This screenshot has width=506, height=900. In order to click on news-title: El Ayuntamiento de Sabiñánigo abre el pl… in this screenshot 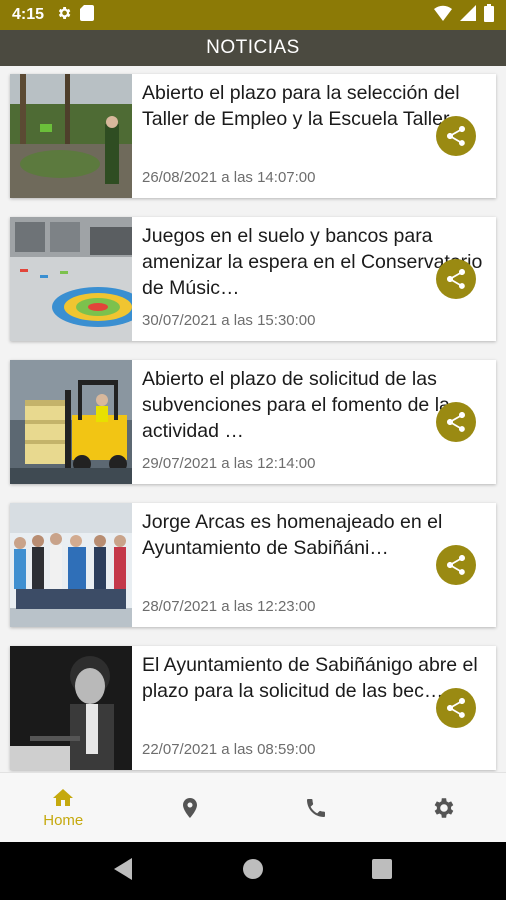, I will do `click(310, 678)`.